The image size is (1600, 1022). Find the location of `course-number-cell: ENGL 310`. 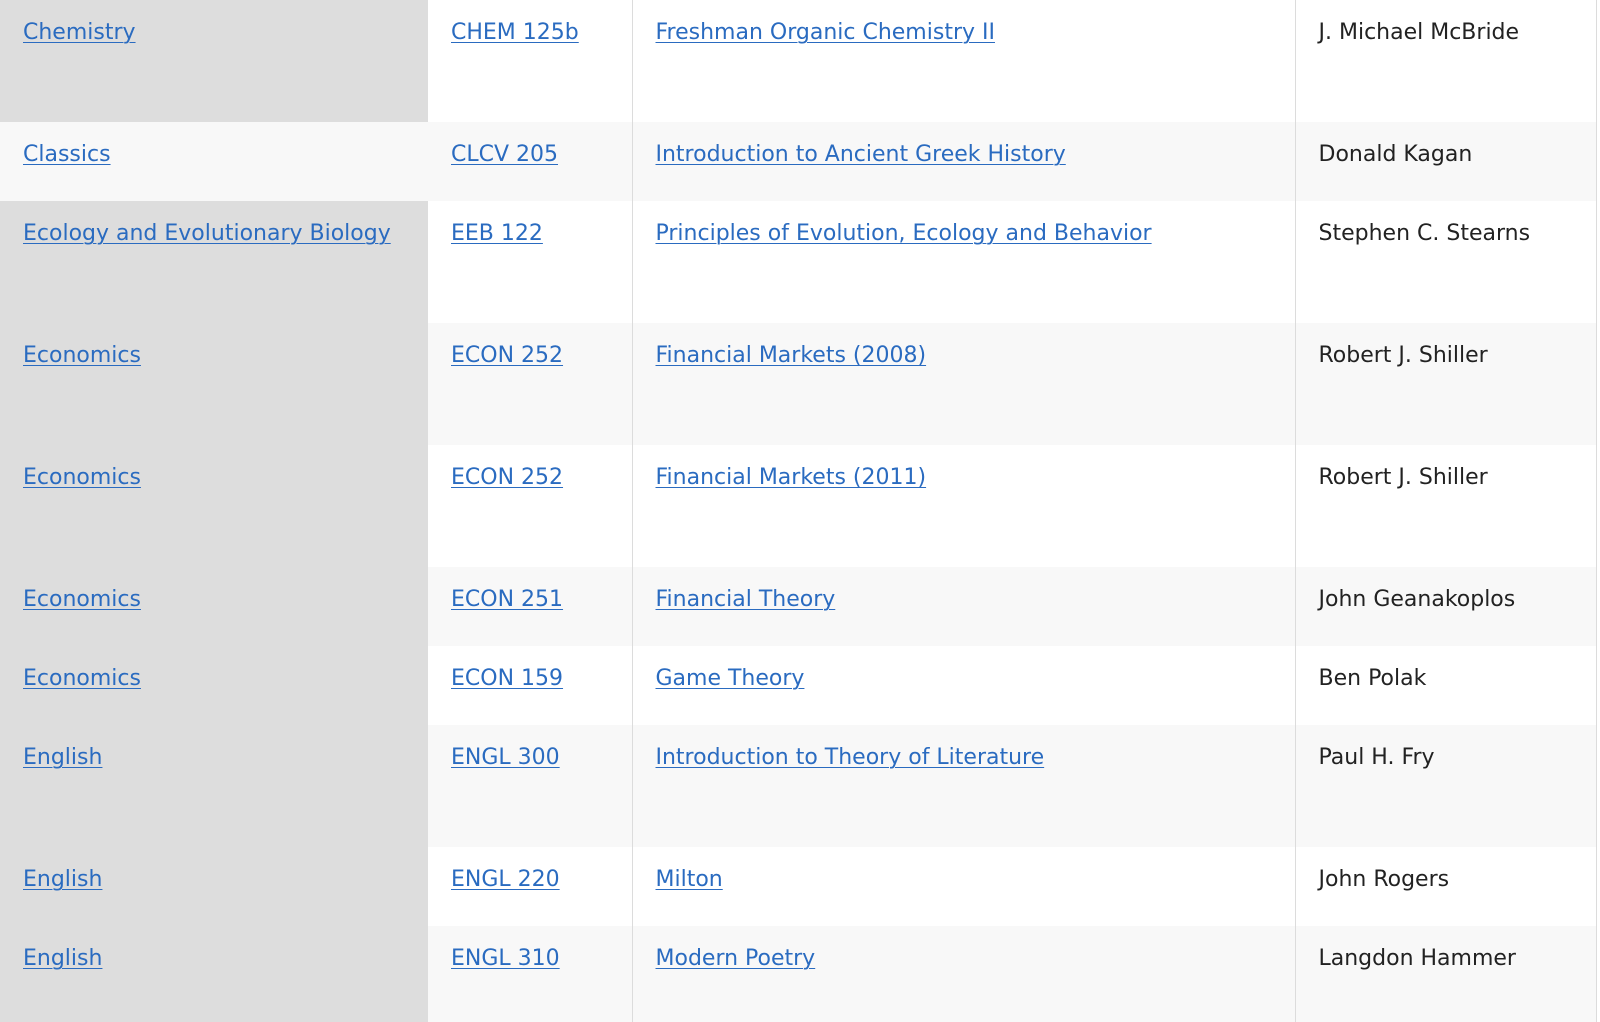

course-number-cell: ENGL 310 is located at coordinates (530, 974).